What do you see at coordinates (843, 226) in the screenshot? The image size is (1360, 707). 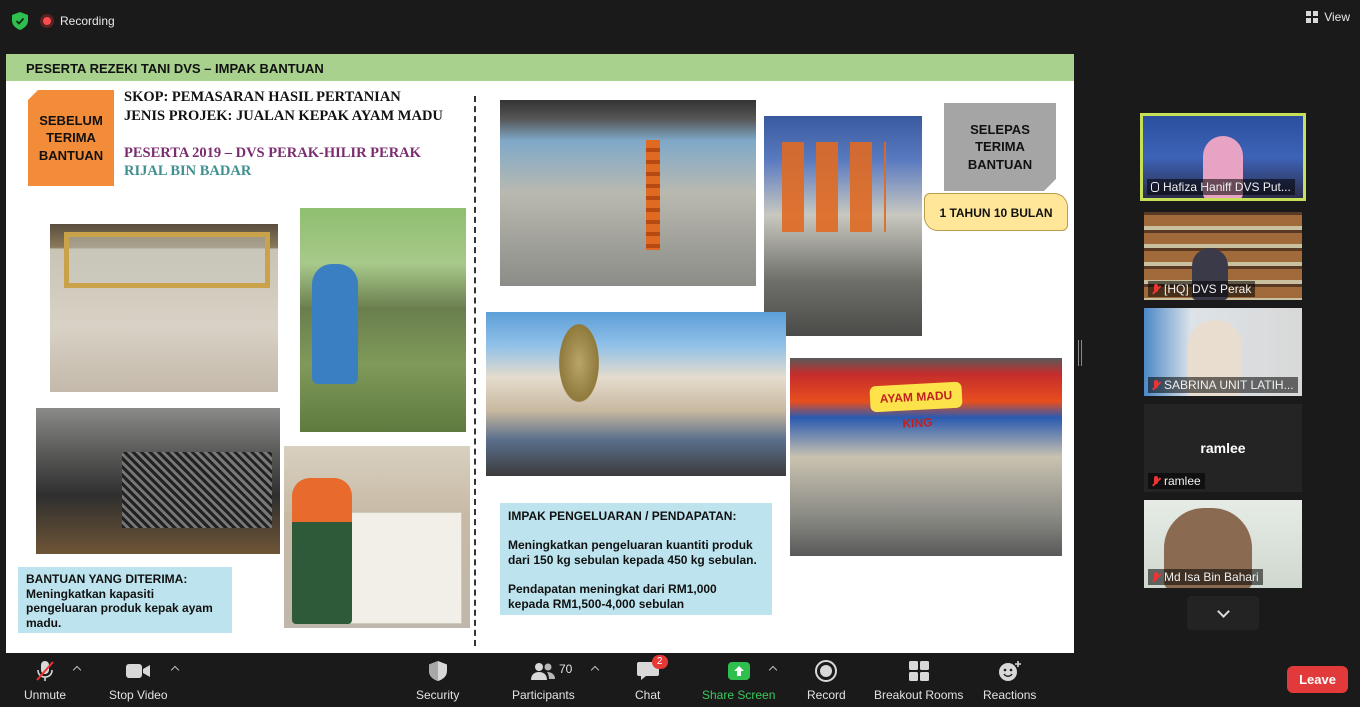 I see `photo-hanging-chicken-wings` at bounding box center [843, 226].